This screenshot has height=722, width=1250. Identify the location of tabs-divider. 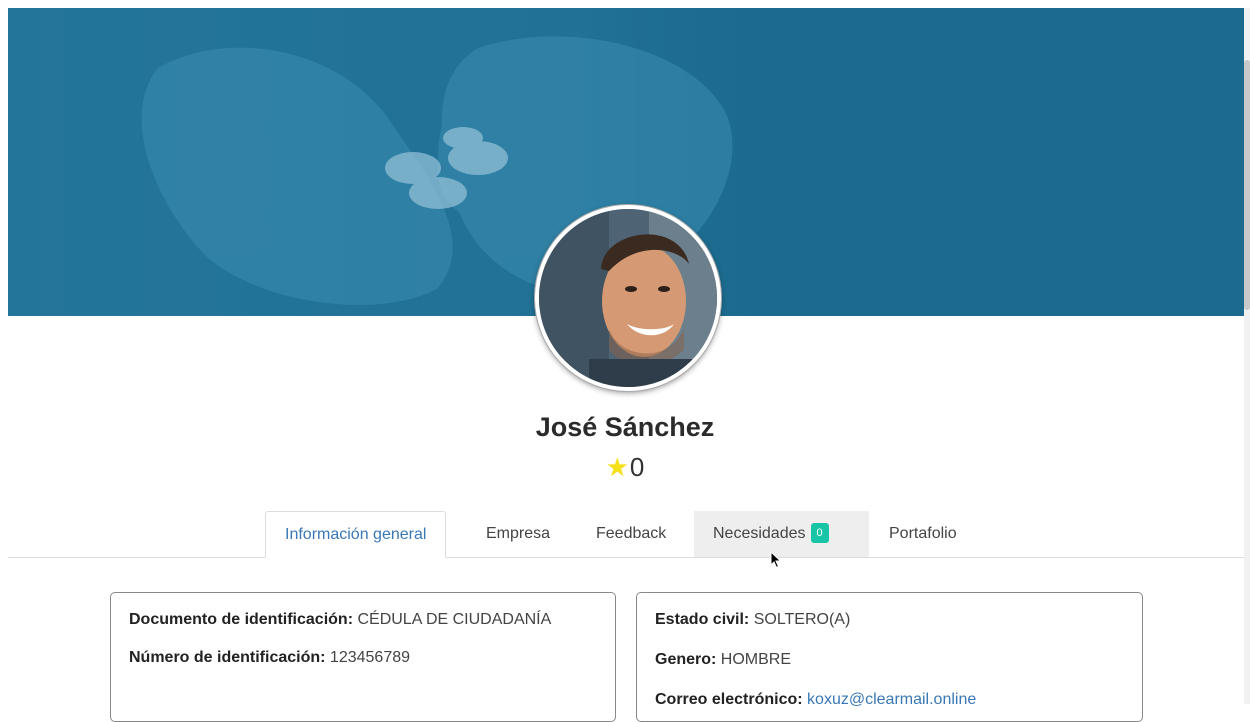
(626, 557).